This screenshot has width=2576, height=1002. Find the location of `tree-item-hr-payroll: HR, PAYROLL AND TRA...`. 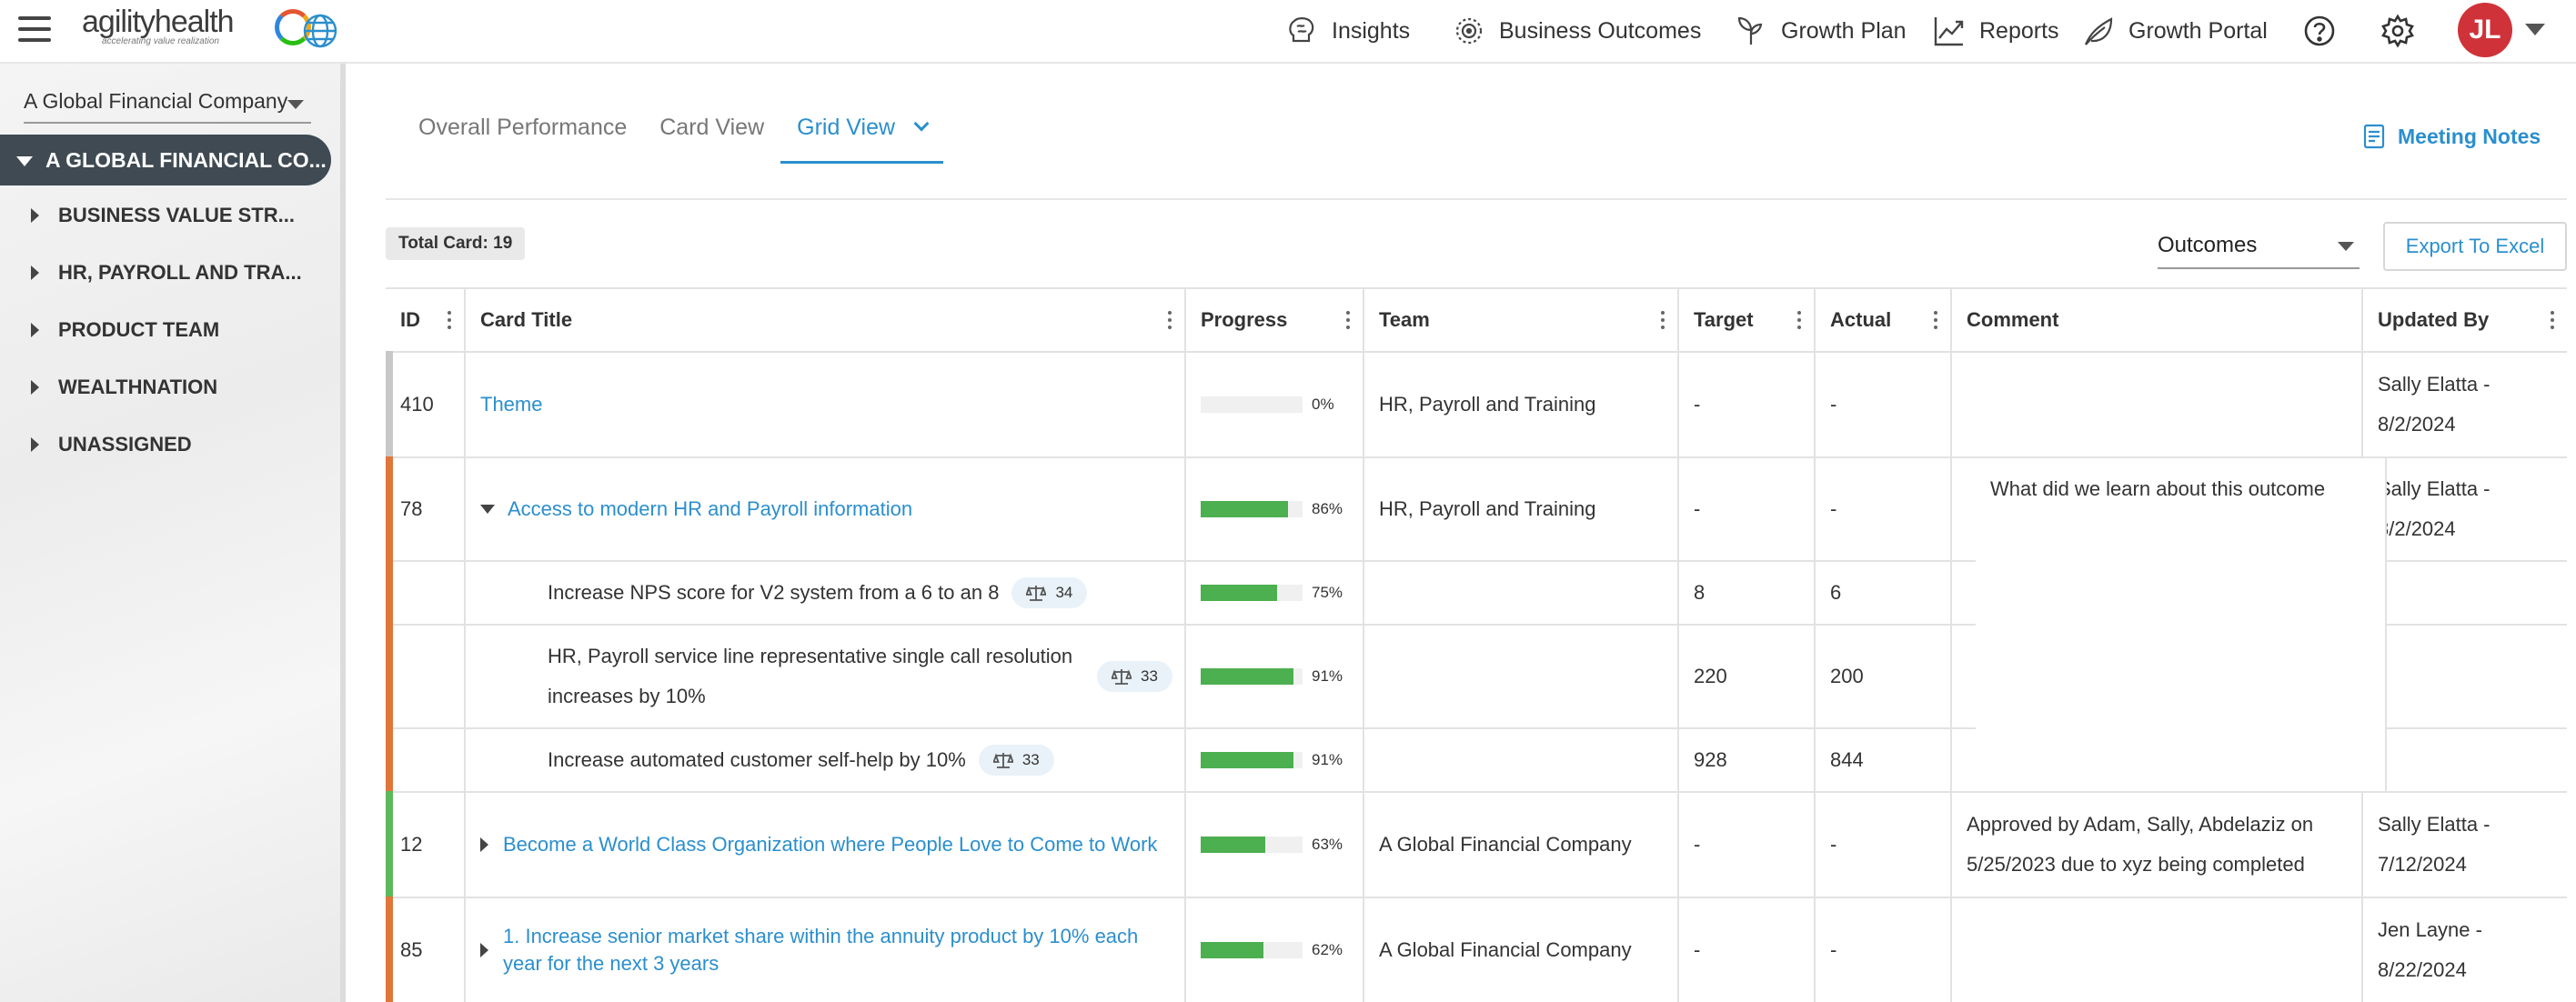

tree-item-hr-payroll: HR, PAYROLL AND TRA... is located at coordinates (165, 273).